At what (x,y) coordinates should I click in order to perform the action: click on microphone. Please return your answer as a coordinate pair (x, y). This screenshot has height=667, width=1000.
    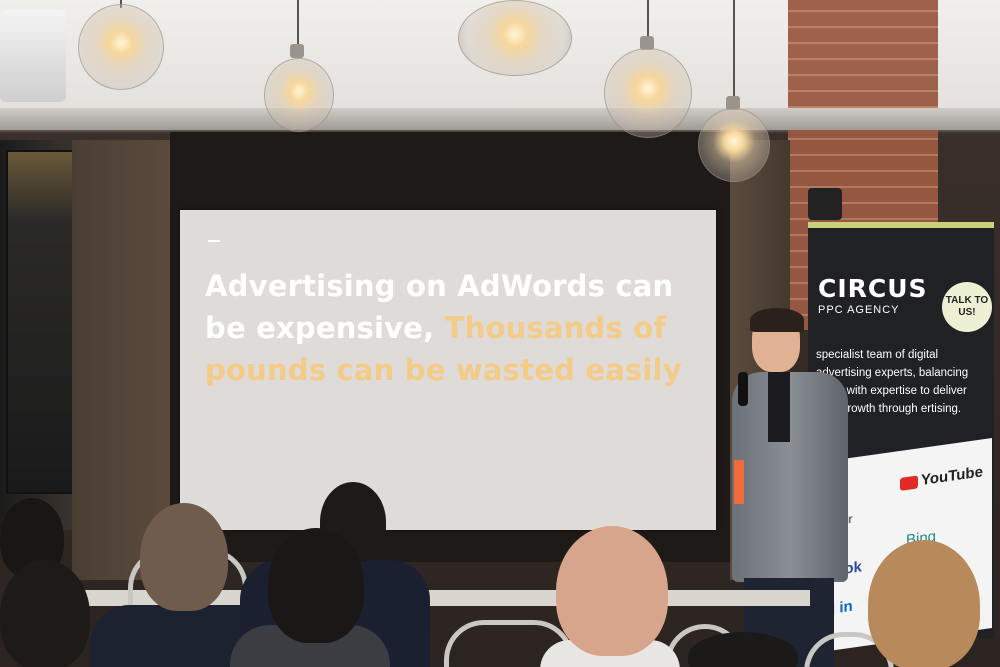
    Looking at the image, I should click on (743, 389).